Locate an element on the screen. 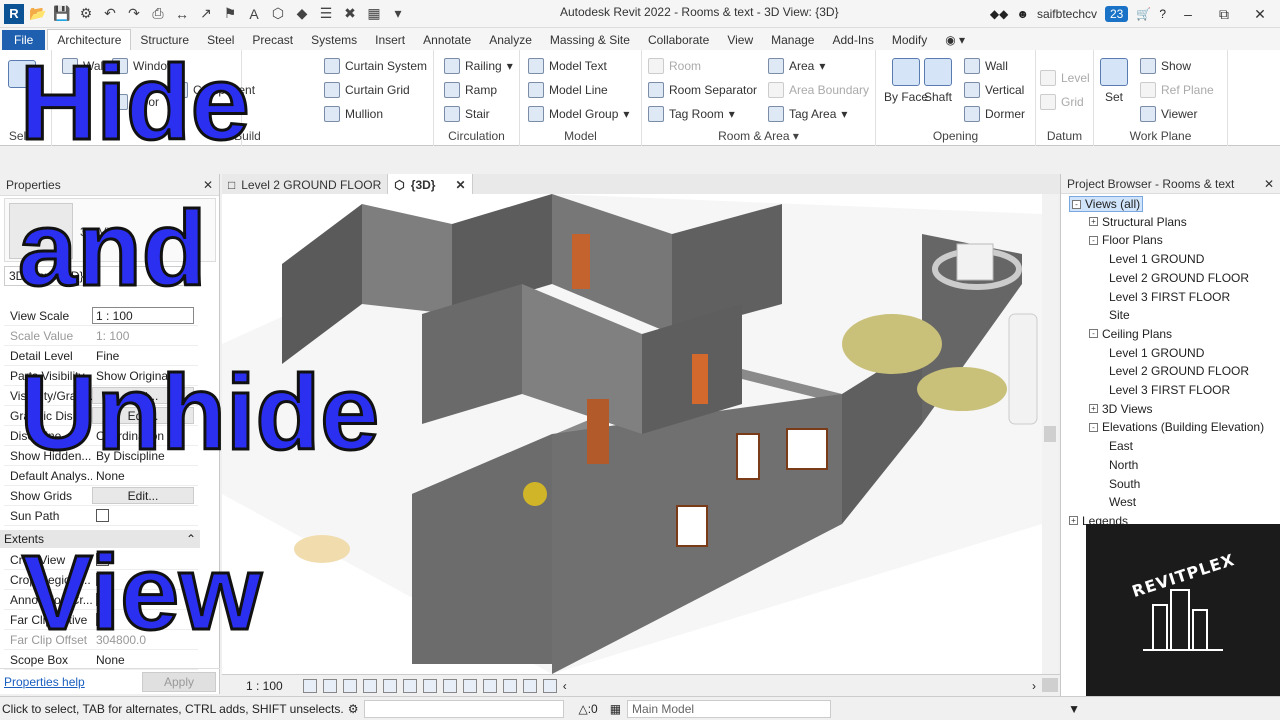 This screenshot has height=720, width=1280. design-option-field: Main Model is located at coordinates (729, 708).